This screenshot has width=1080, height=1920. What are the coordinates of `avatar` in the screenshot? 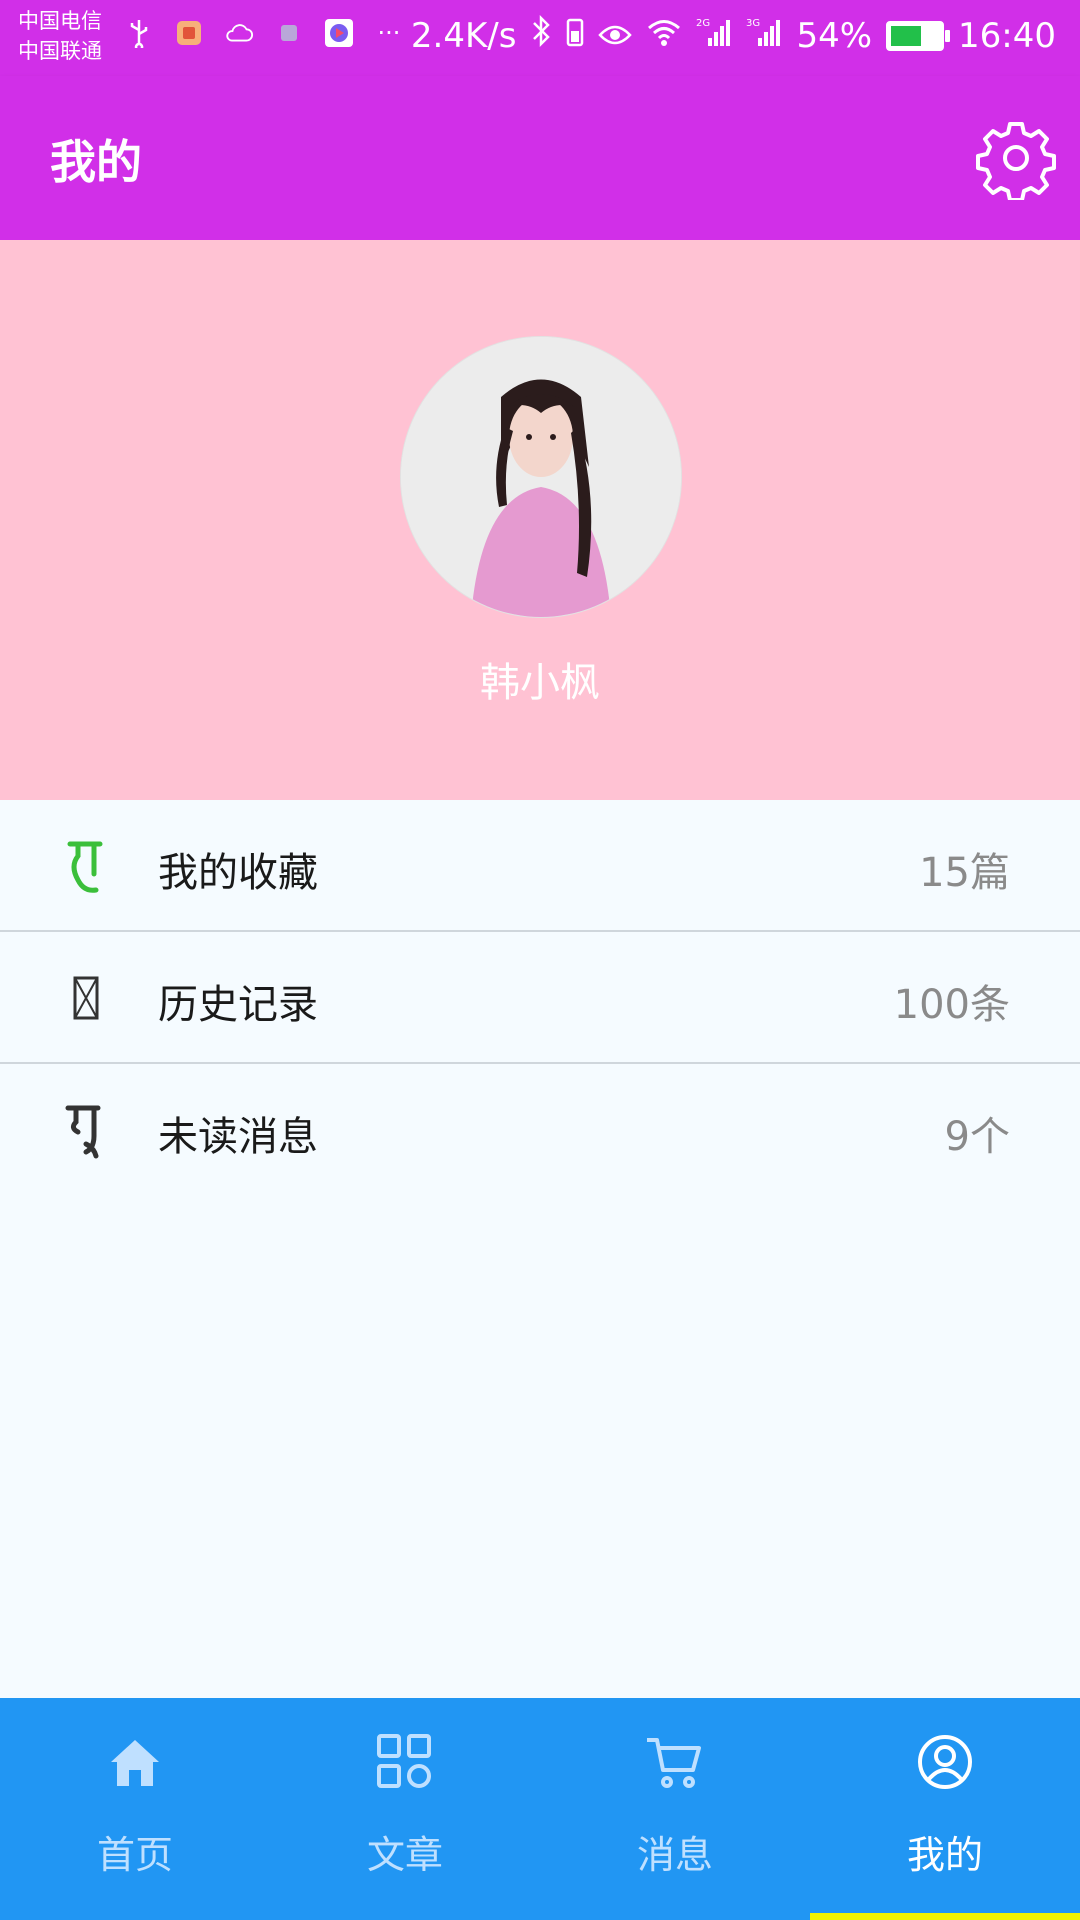 It's located at (541, 477).